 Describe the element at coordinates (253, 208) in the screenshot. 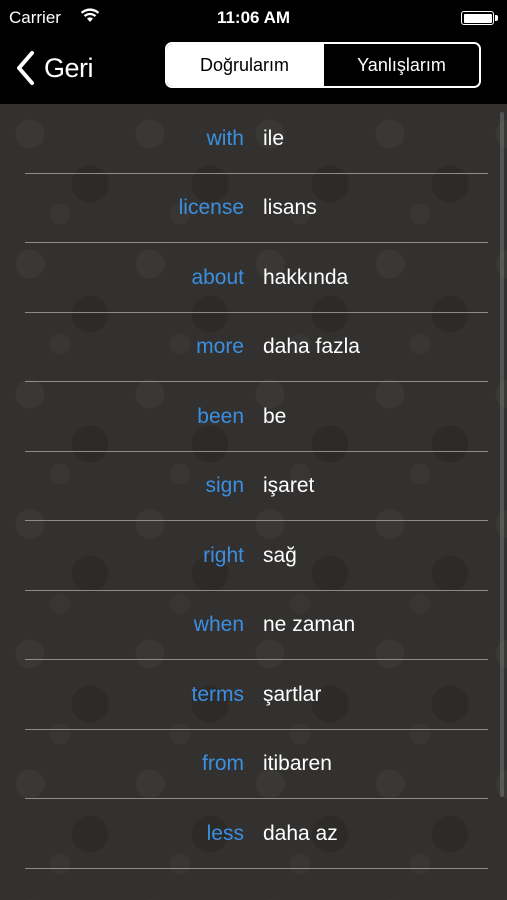

I see `list-item: license lisans` at that location.